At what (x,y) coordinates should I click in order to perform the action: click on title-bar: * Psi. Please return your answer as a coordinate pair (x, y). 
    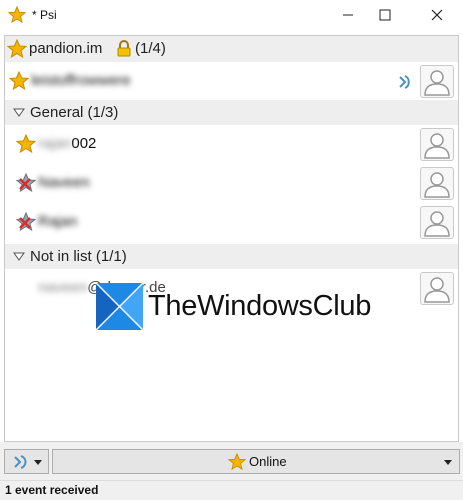
    Looking at the image, I should click on (231, 15).